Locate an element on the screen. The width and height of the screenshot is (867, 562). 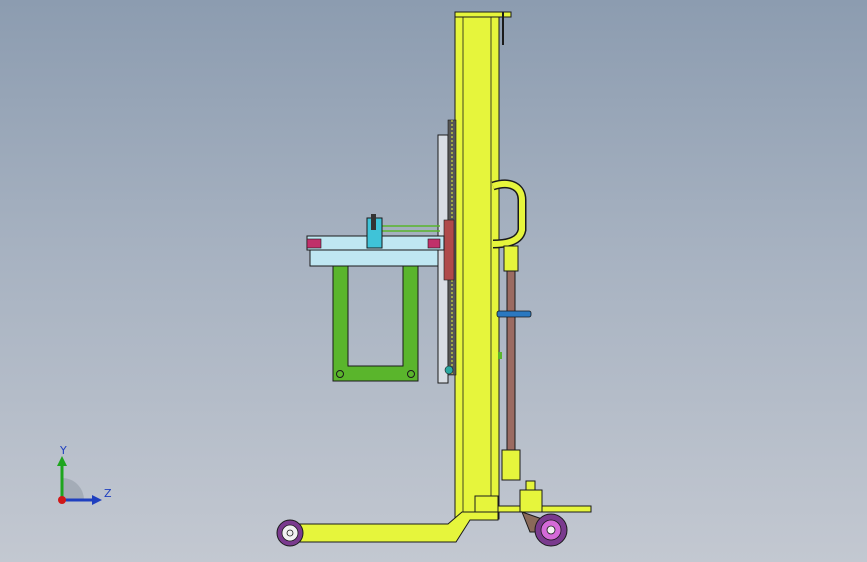
mast is located at coordinates (483, 265).